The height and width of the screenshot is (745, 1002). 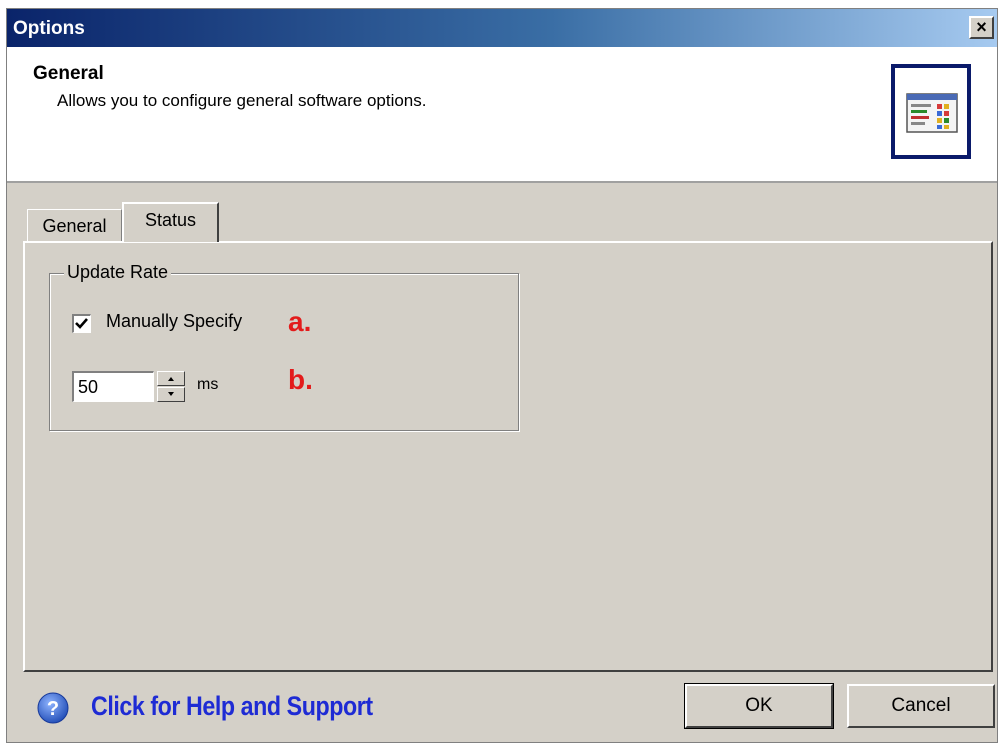 What do you see at coordinates (502, 28) in the screenshot?
I see `title-bar: Options ×` at bounding box center [502, 28].